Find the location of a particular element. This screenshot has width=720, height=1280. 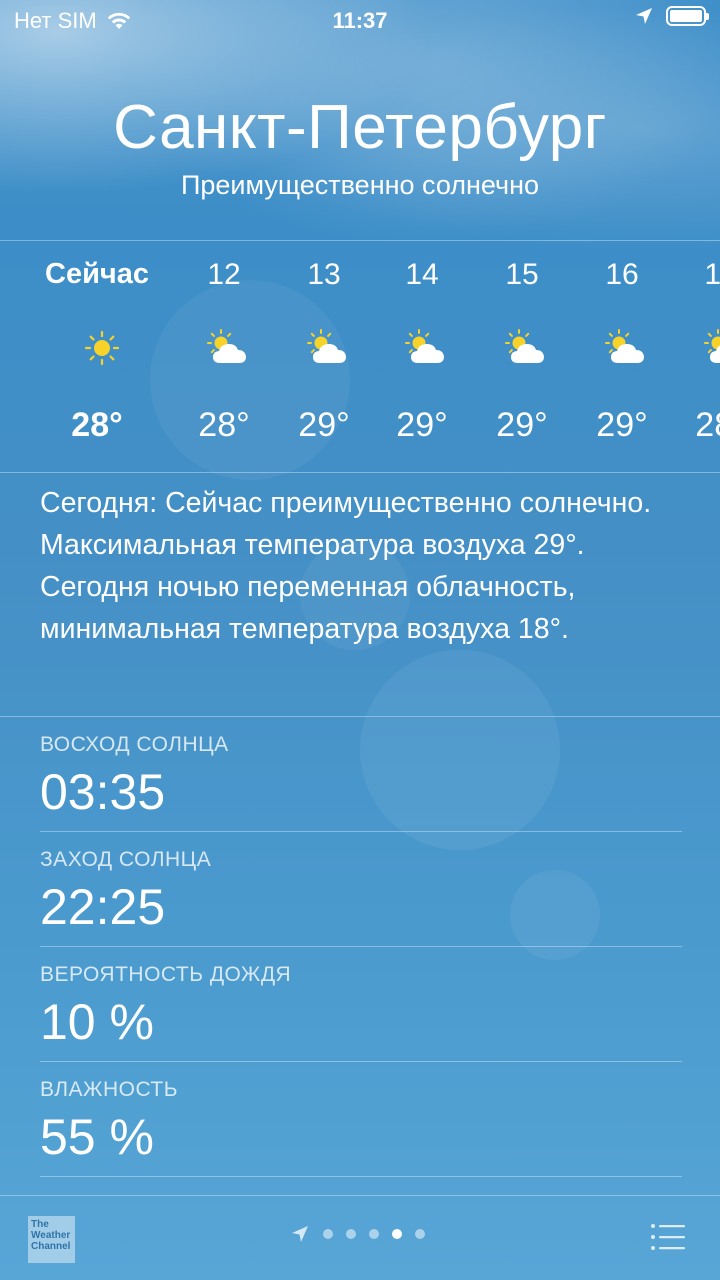

sun-icon is located at coordinates (102, 348).